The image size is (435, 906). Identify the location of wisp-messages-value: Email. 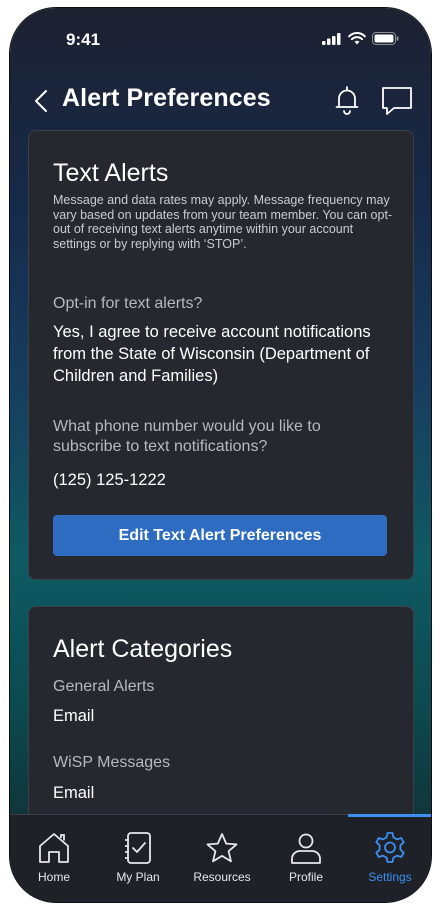
(74, 793).